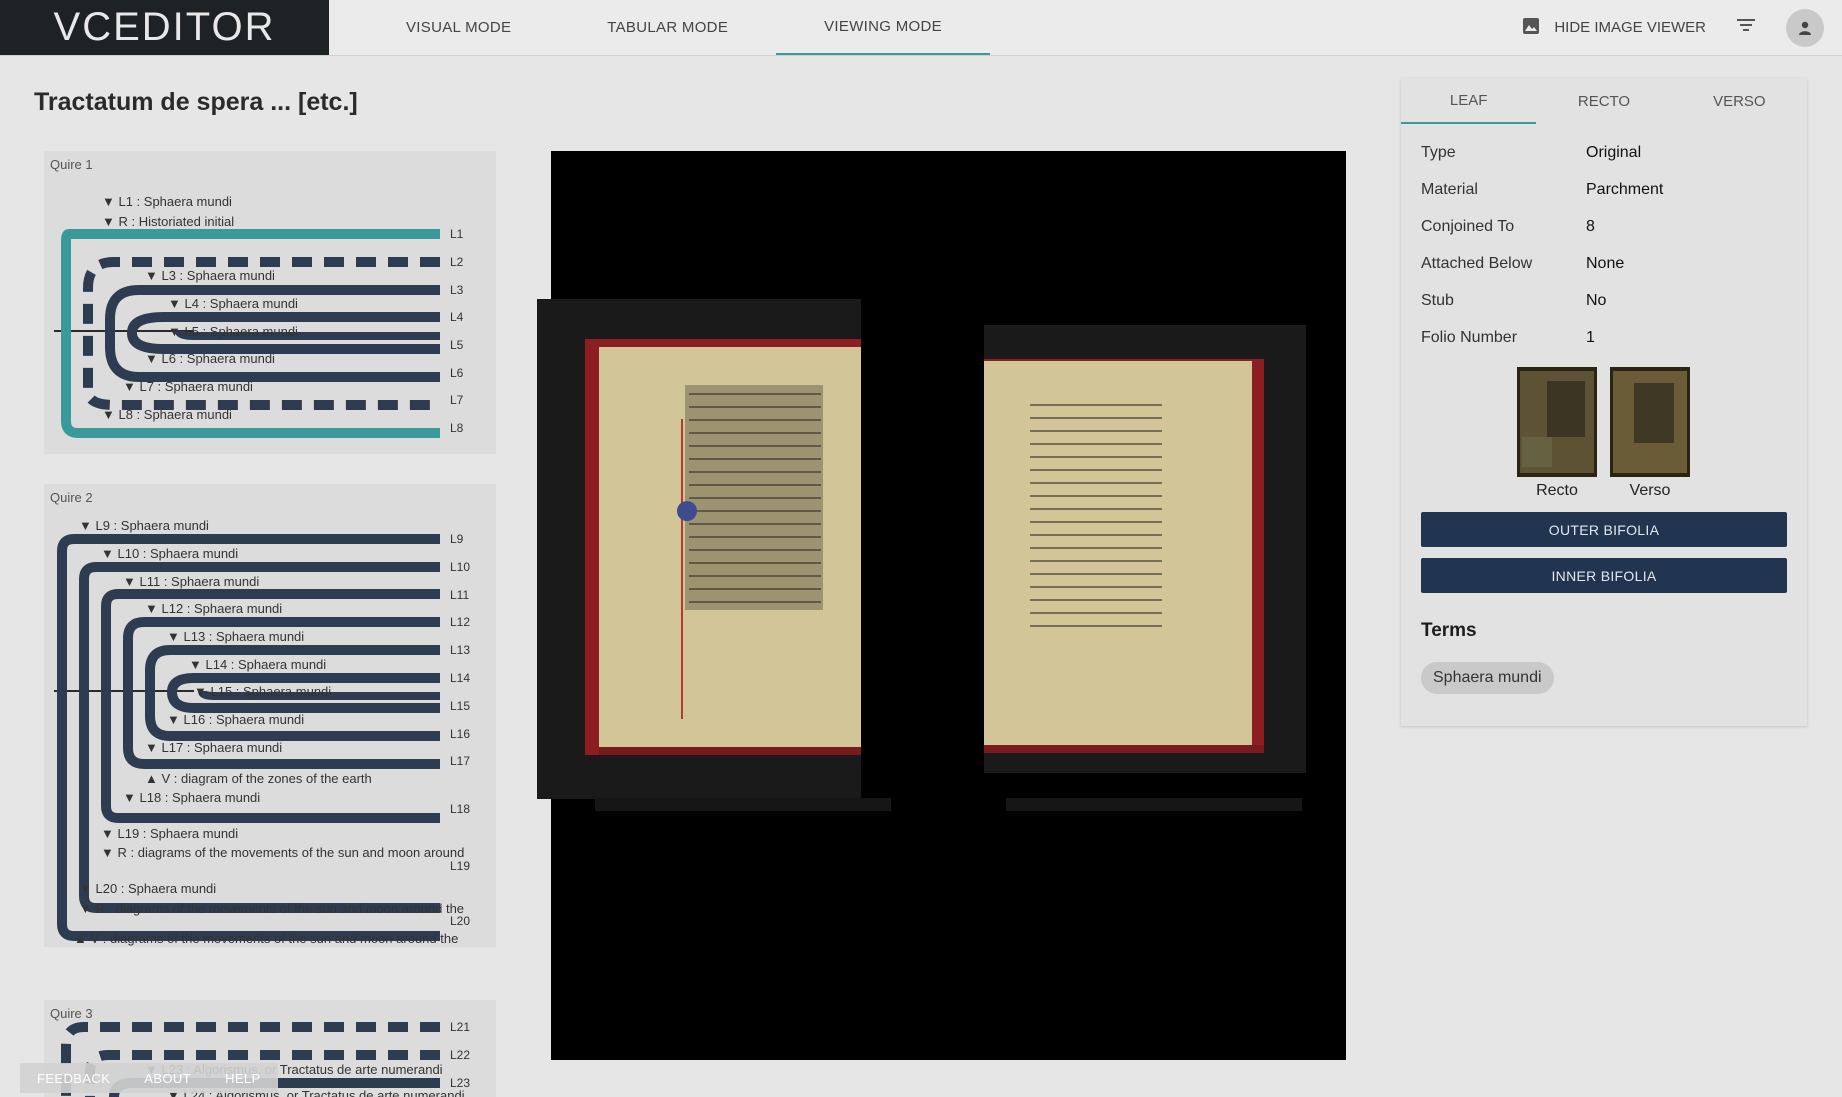 The width and height of the screenshot is (1842, 1097). Describe the element at coordinates (1449, 630) in the screenshot. I see `terms-heading: Terms` at that location.